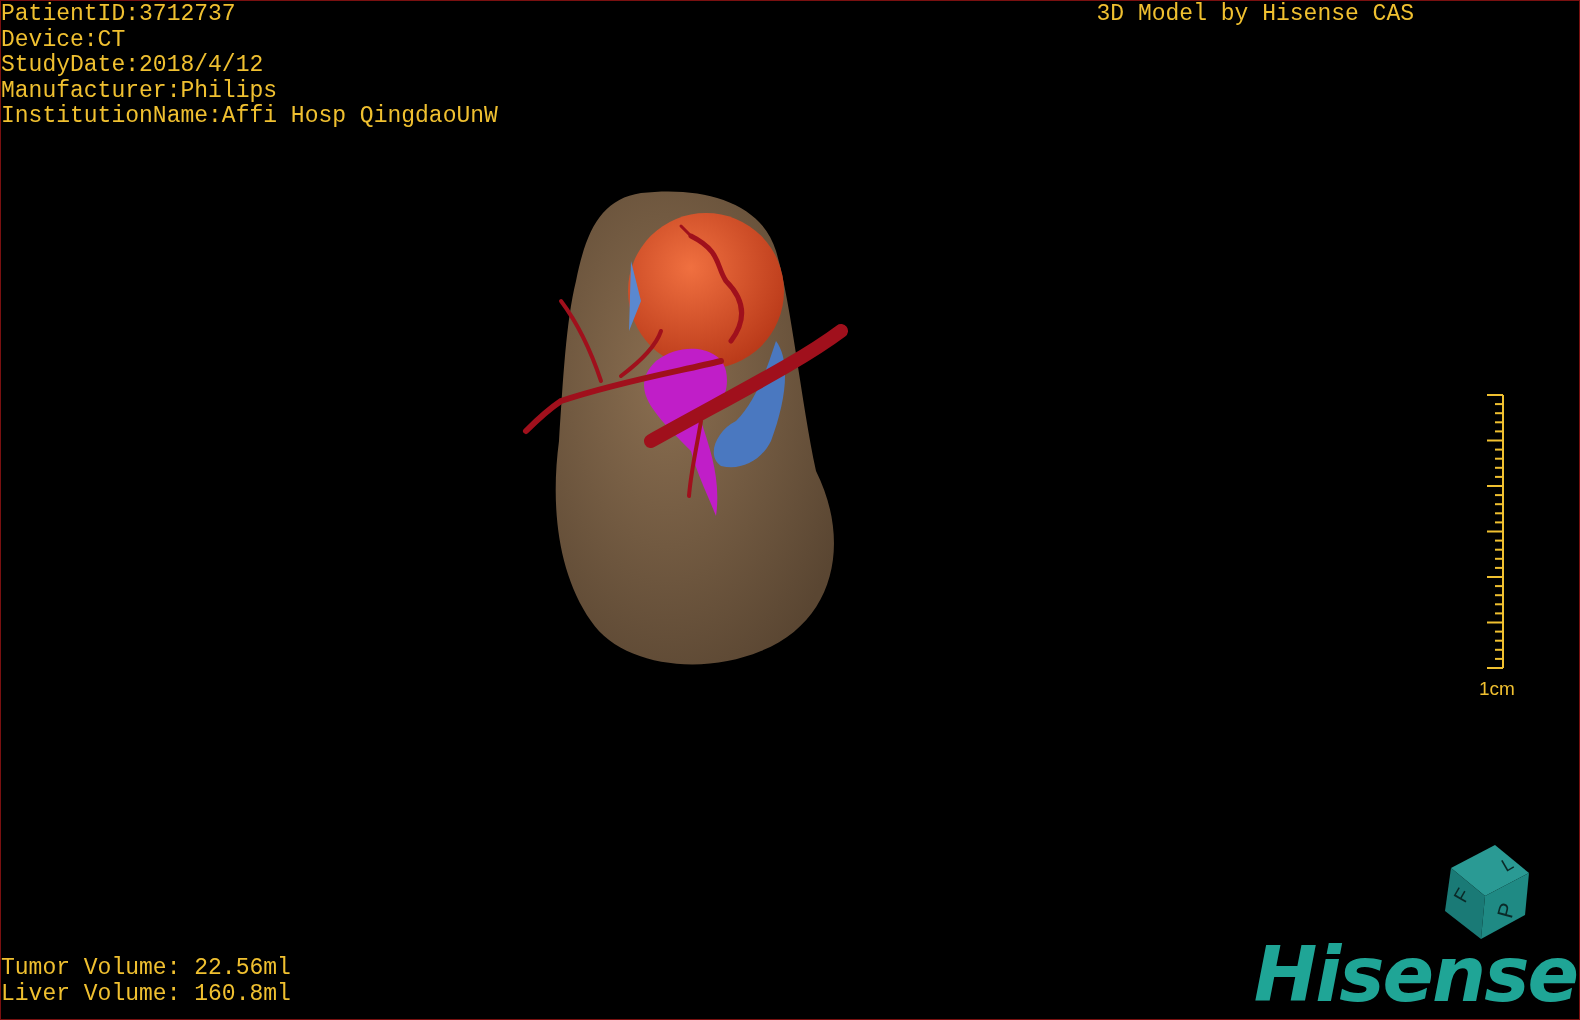 The height and width of the screenshot is (1020, 1580). I want to click on study-info-text: StudyDate:2018/4/12, so click(133, 66).